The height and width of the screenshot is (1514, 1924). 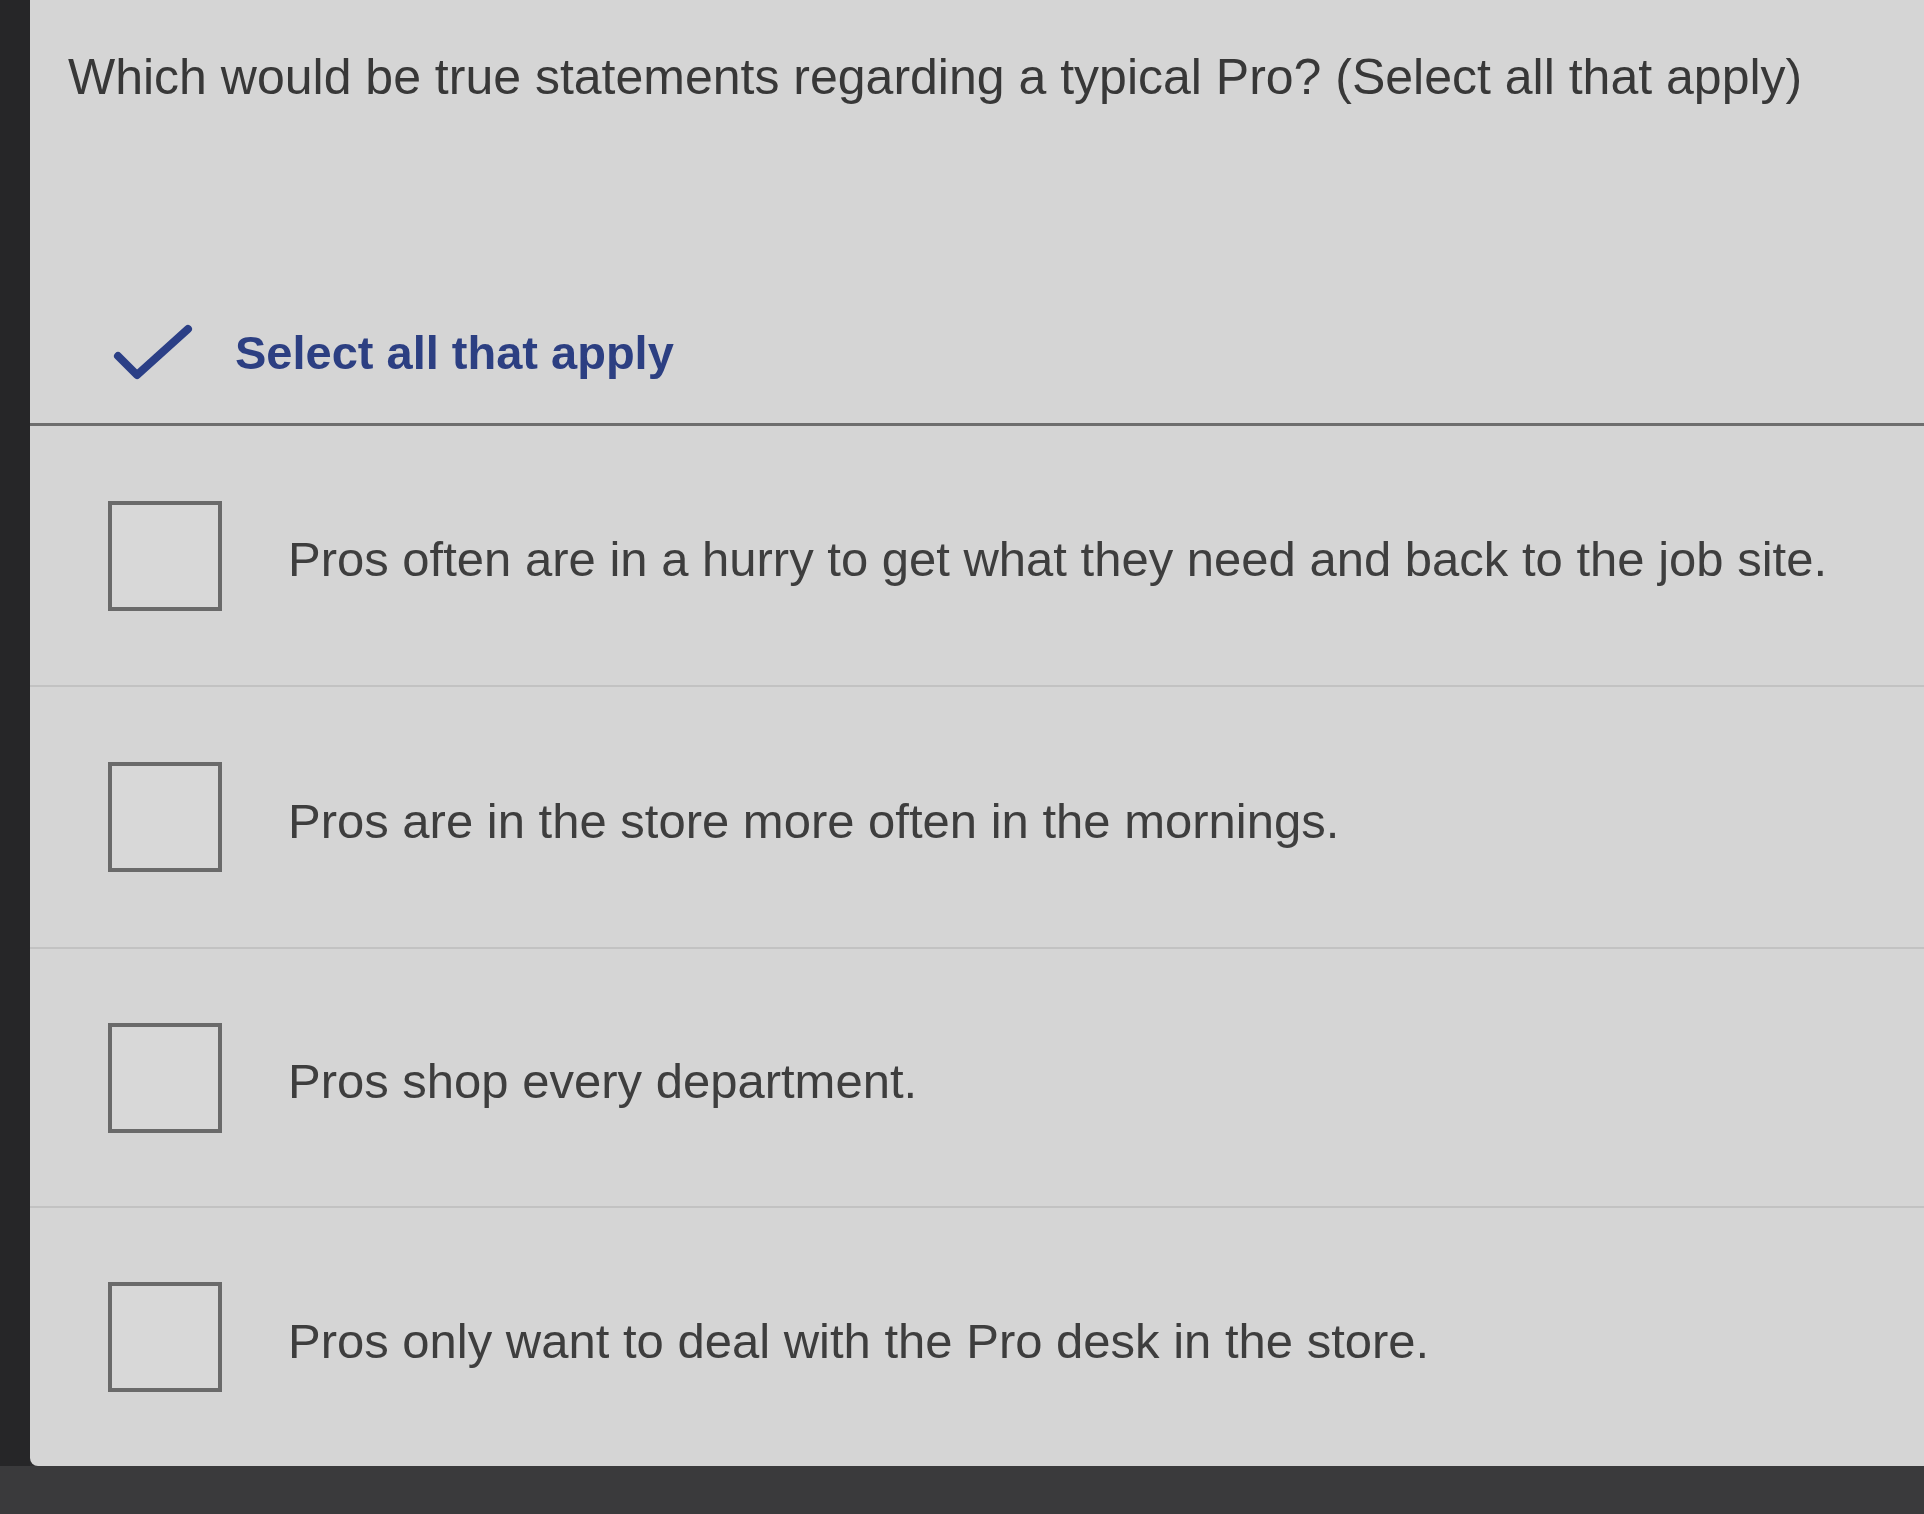 What do you see at coordinates (1057, 559) in the screenshot?
I see `option-label: Pros often are in a hurry to get what they need and back to the job site.` at bounding box center [1057, 559].